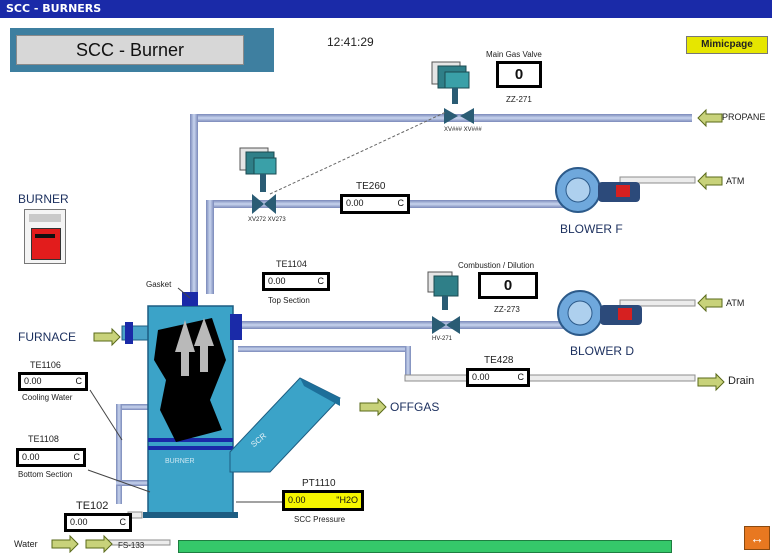  Describe the element at coordinates (735, 181) in the screenshot. I see `atm-f-label: ATM` at that location.